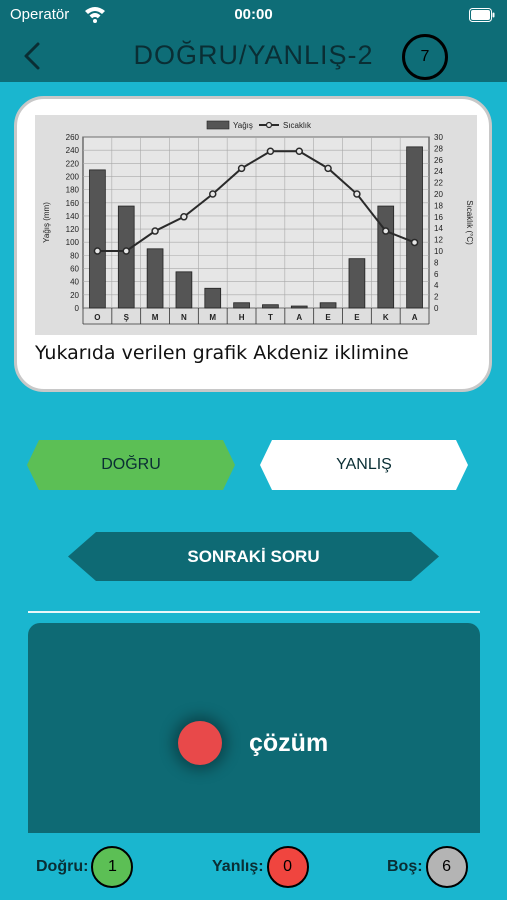 This screenshot has width=507, height=900. What do you see at coordinates (74, 295) in the screenshot?
I see `y-tick-label: 20` at bounding box center [74, 295].